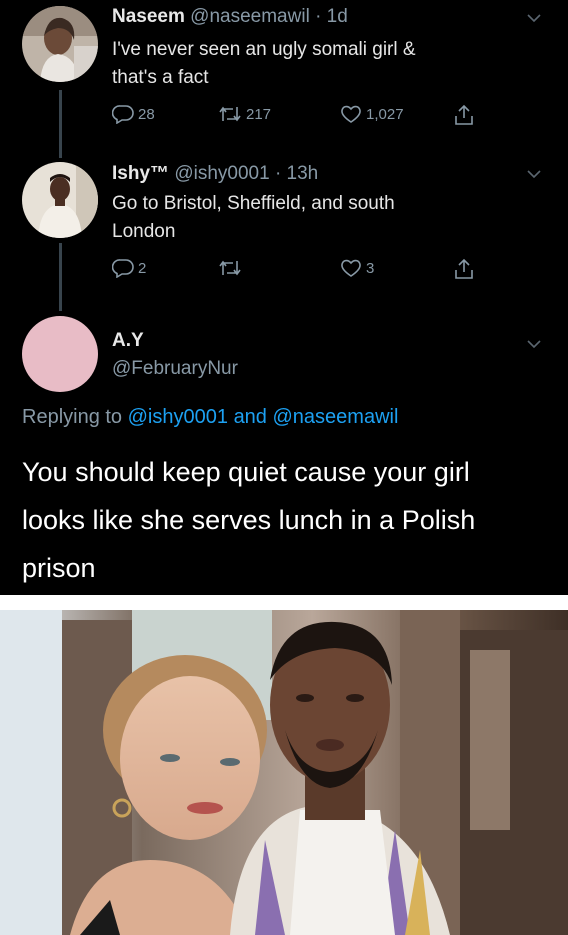 Image resolution: width=568 pixels, height=935 pixels. What do you see at coordinates (142, 268) in the screenshot?
I see `reply-count: 2` at bounding box center [142, 268].